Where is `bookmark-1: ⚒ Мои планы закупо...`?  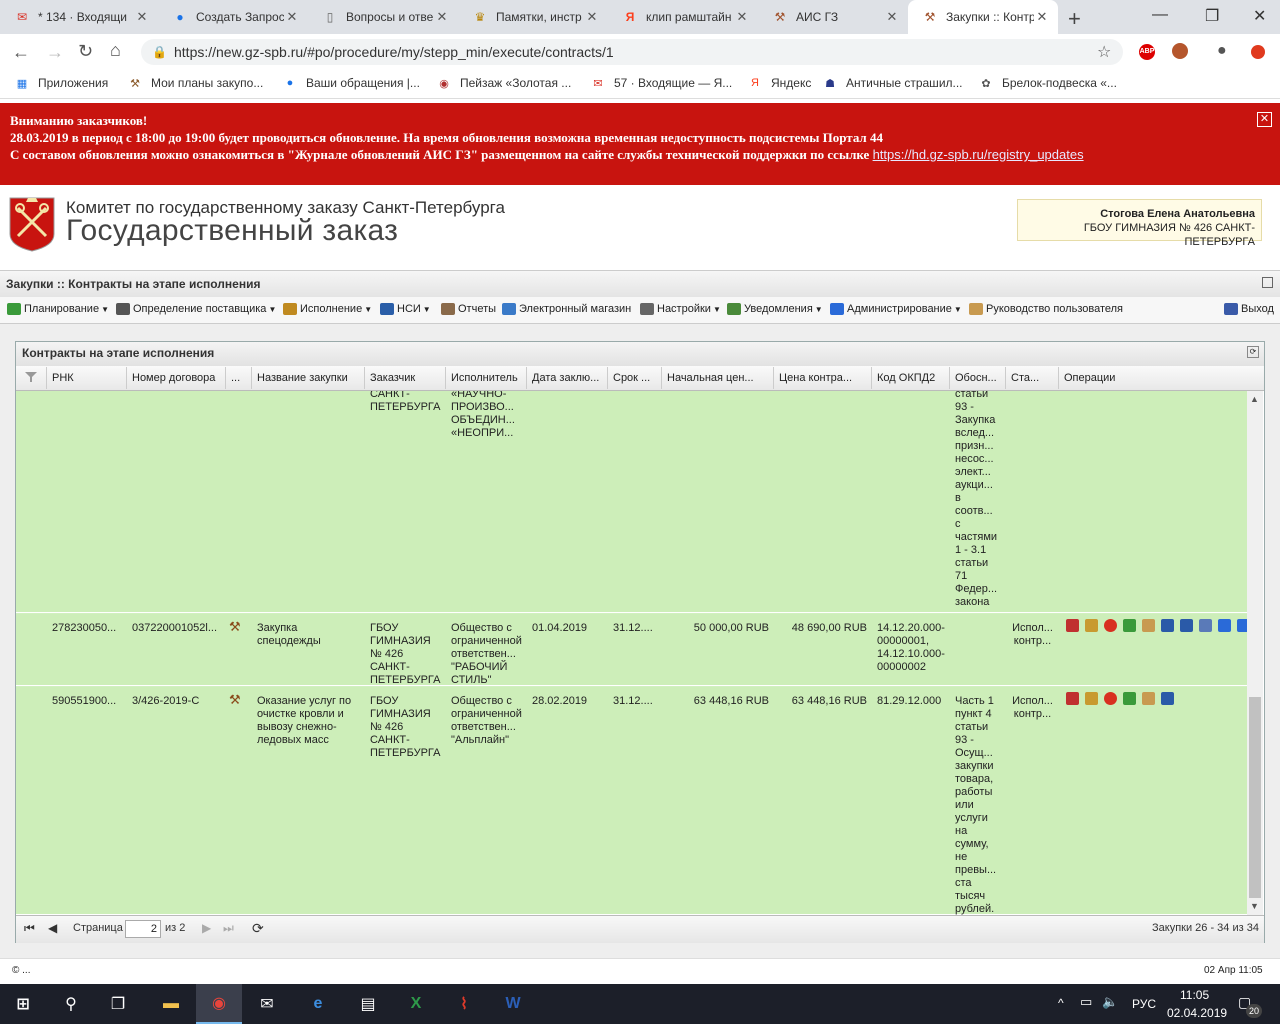 bookmark-1: ⚒ Мои планы закупо... is located at coordinates (195, 83).